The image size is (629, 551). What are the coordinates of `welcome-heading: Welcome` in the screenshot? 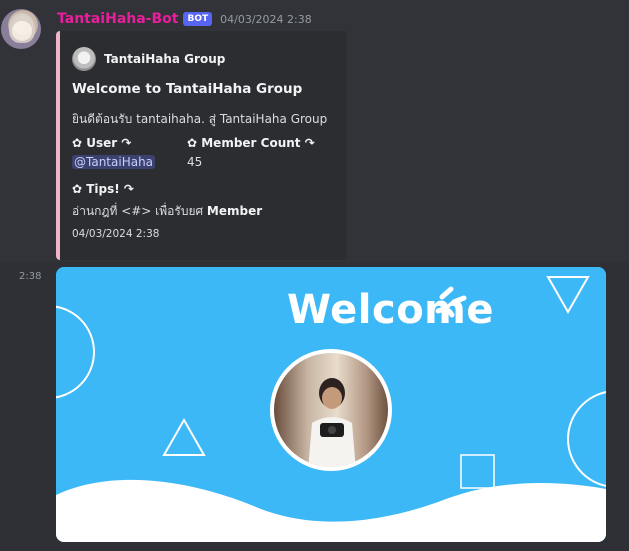 It's located at (390, 310).